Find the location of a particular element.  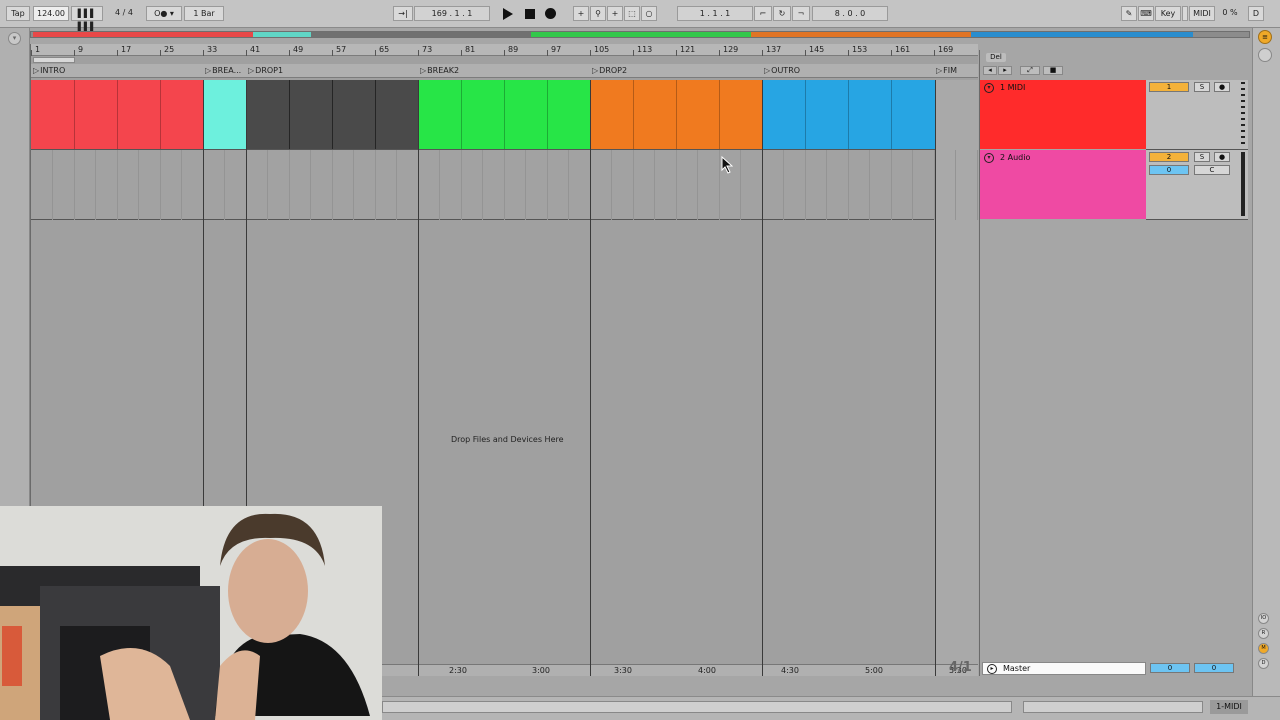

track-1-header: ▾ 1 MIDI is located at coordinates (1063, 114).